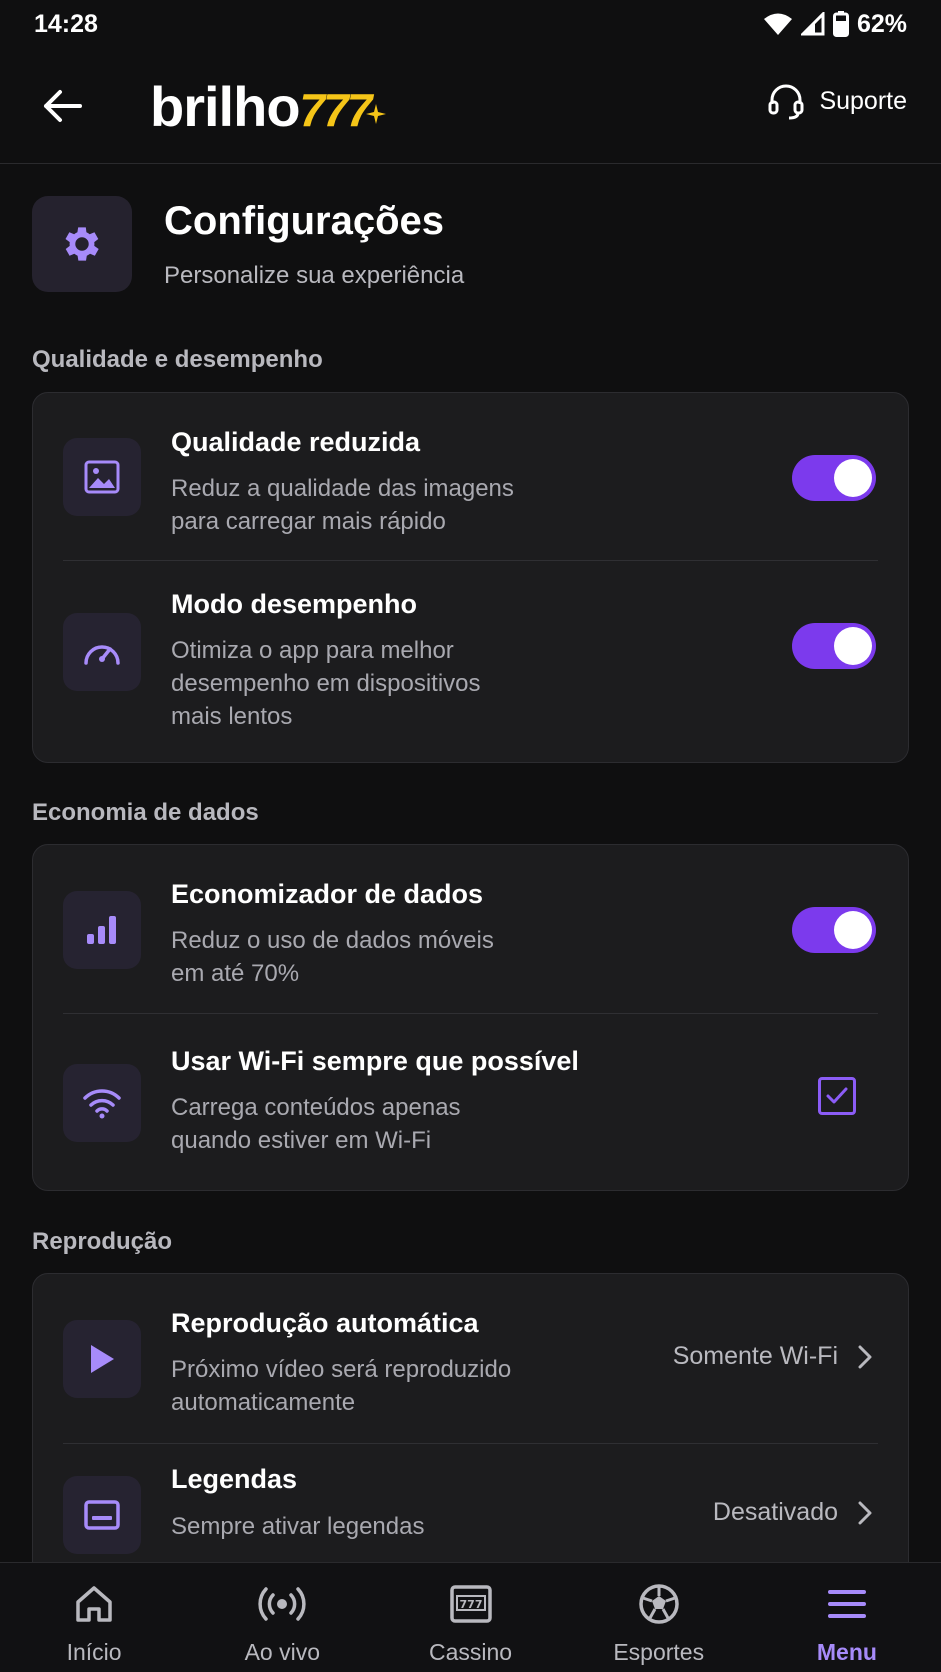 Image resolution: width=941 pixels, height=1672 pixels. Describe the element at coordinates (846, 1652) in the screenshot. I see `nav-label: Menu` at that location.